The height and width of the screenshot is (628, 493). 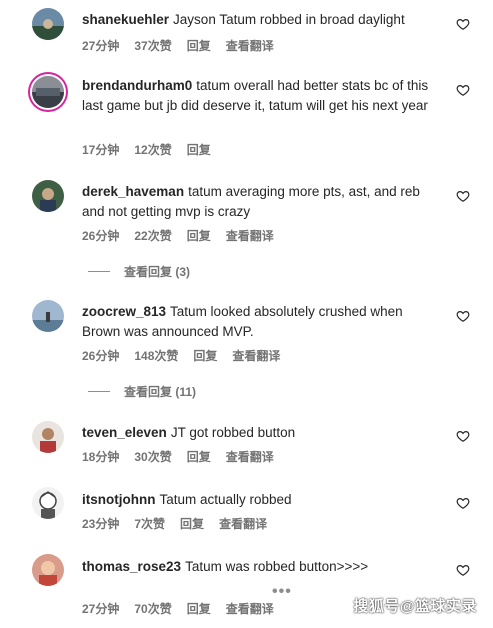 I want to click on comment-meta: 26分钟 22次赞 回复 查看翻译, so click(x=178, y=235).